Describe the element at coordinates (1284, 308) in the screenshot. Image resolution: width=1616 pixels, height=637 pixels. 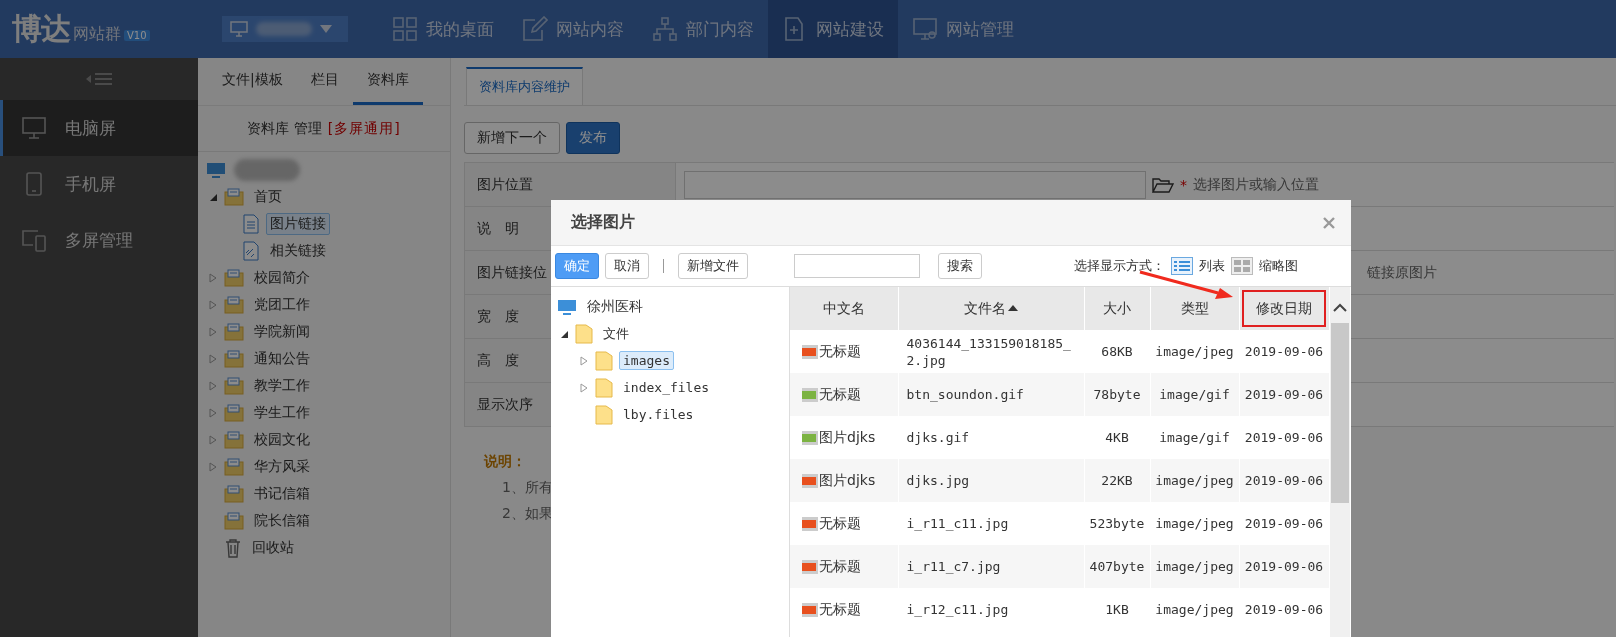
I see `column-header: 修改日期` at that location.